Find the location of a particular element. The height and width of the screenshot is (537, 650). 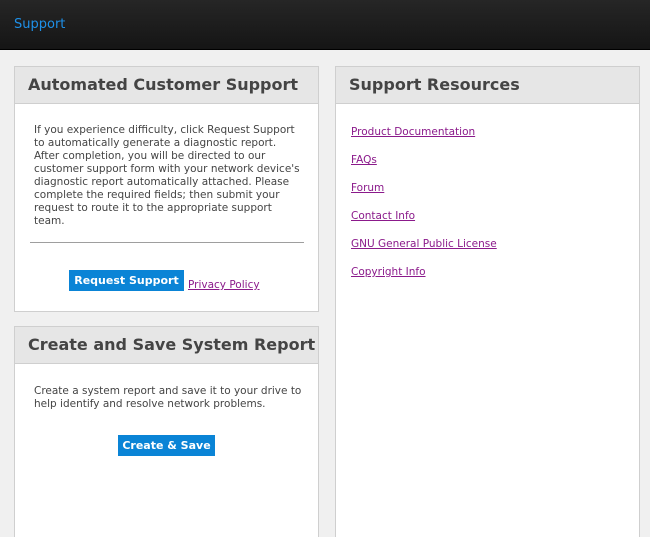

forum-link: Forum is located at coordinates (367, 188).